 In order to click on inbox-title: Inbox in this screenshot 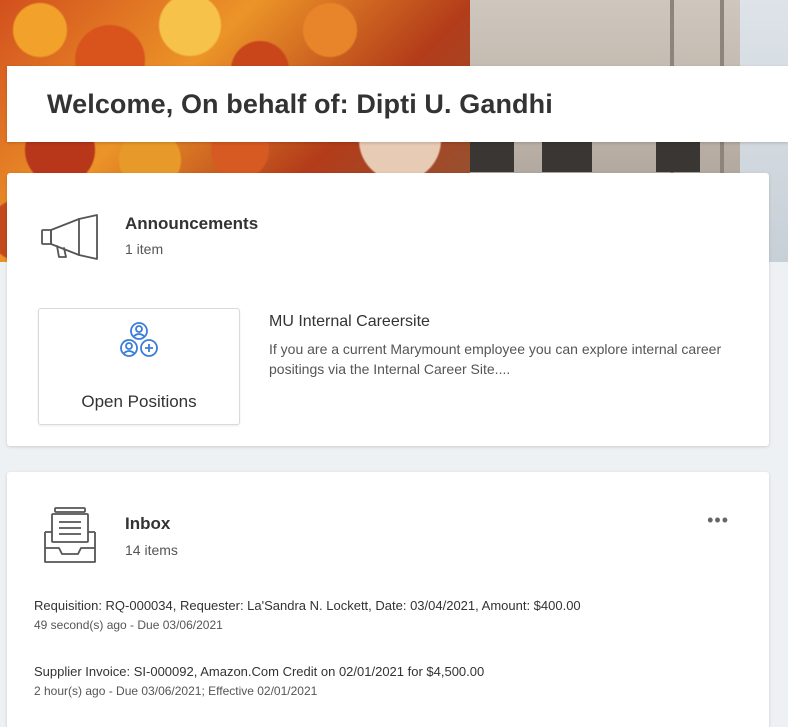, I will do `click(148, 523)`.